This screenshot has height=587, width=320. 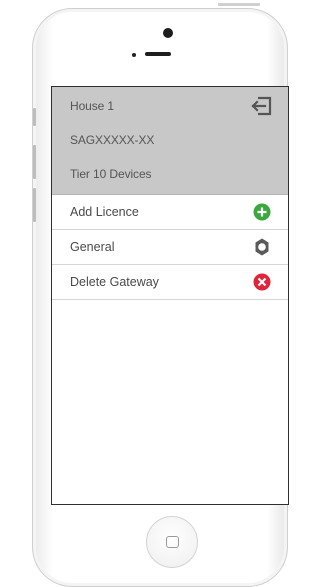 I want to click on home-square-icon, so click(x=172, y=542).